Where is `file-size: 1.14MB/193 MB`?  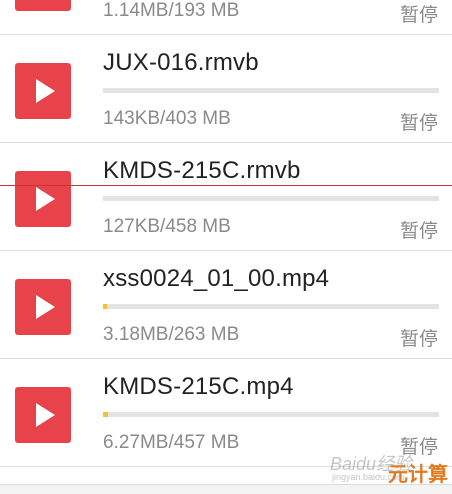 file-size: 1.14MB/193 MB is located at coordinates (171, 10).